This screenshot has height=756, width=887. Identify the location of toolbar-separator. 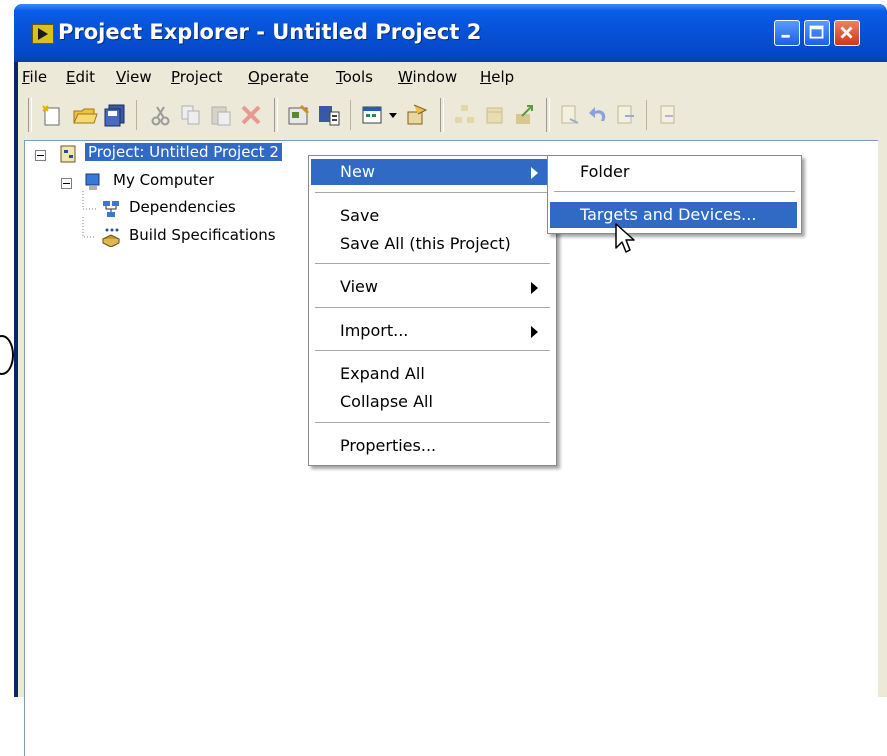
(136, 115).